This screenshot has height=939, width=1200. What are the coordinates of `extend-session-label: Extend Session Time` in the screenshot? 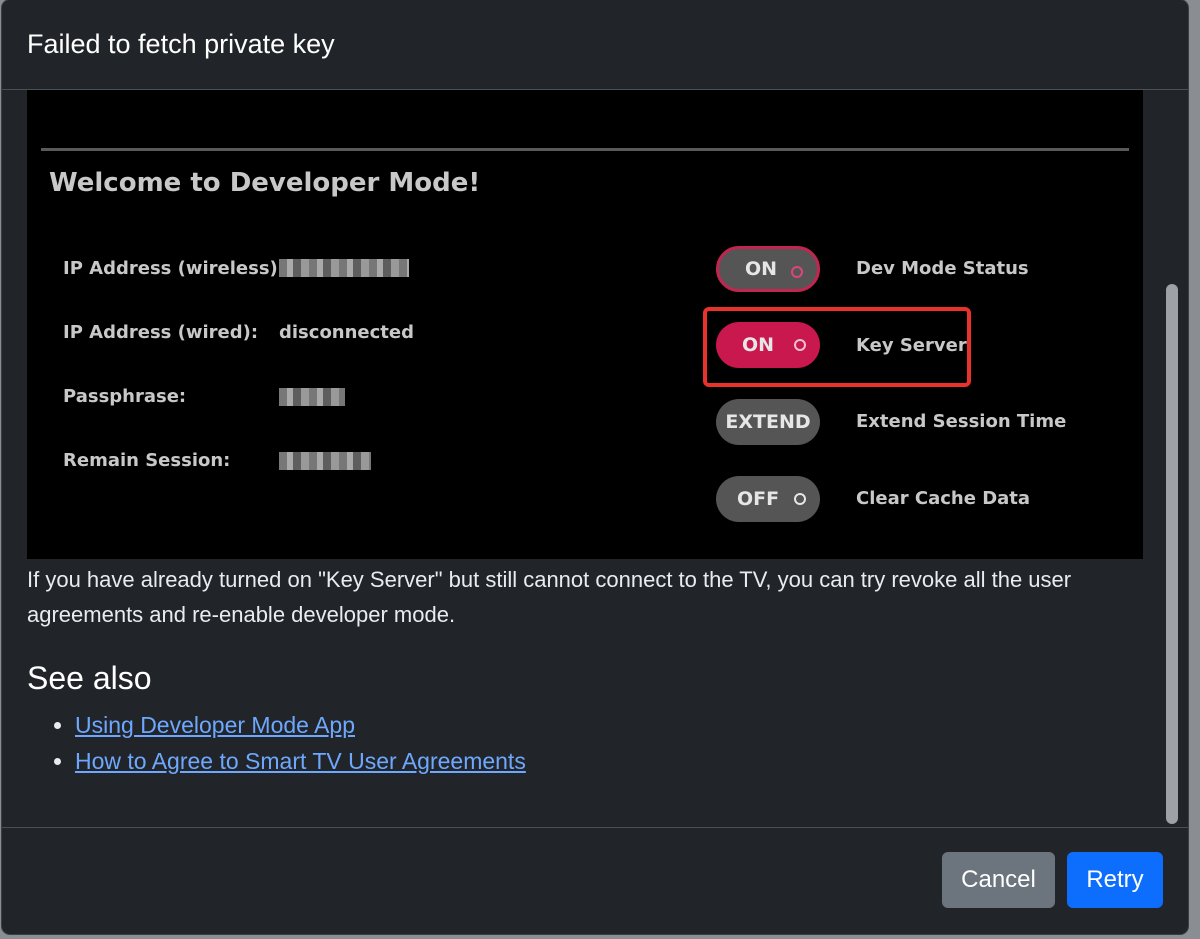 It's located at (961, 421).